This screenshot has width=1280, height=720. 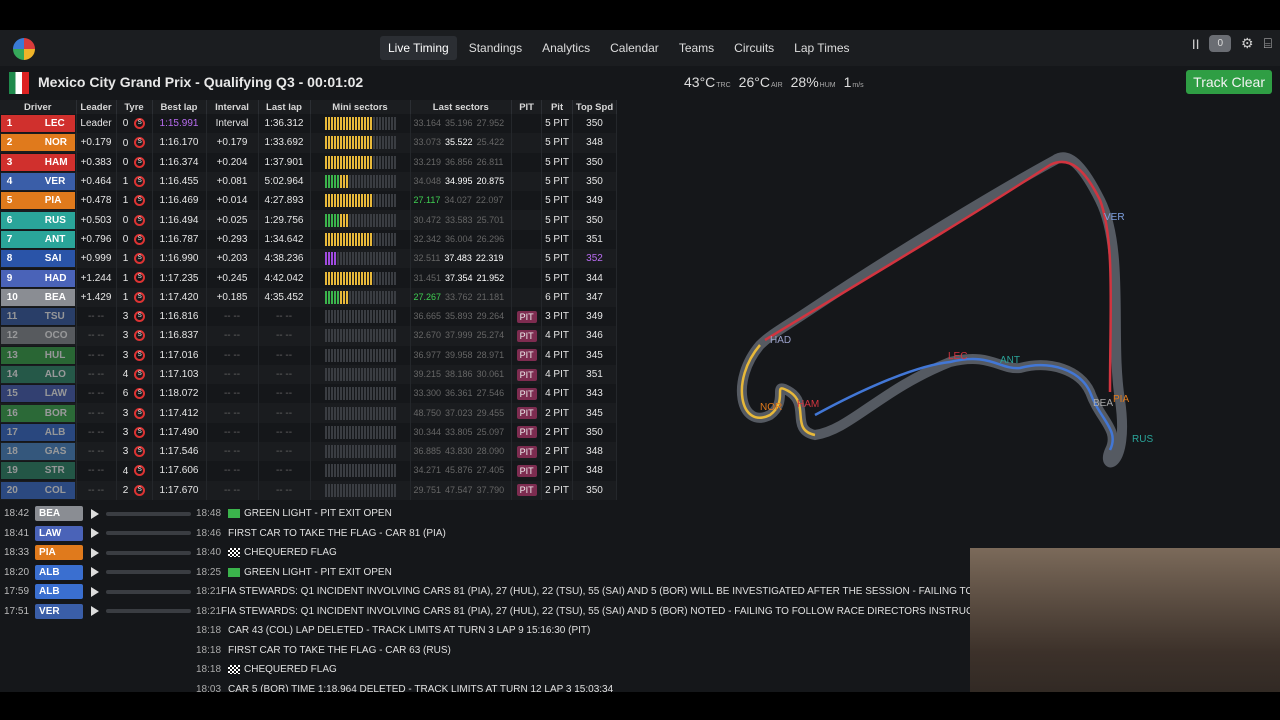 I want to click on driver-tag: 18 GAS, so click(x=37, y=452).